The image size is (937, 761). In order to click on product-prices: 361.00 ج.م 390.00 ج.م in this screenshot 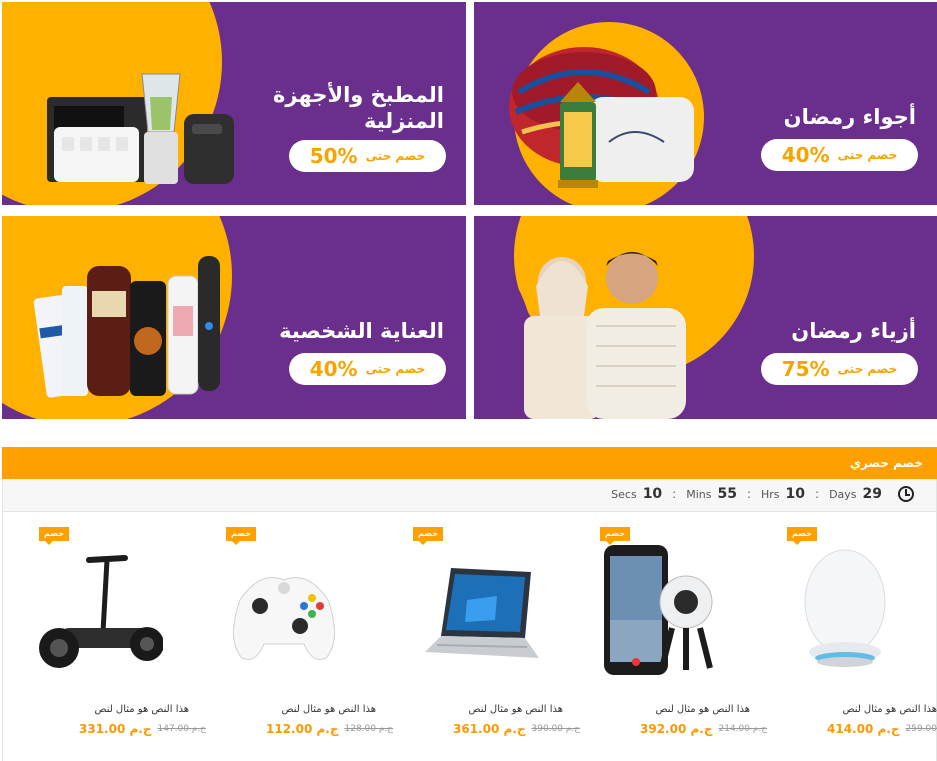, I will do `click(516, 729)`.